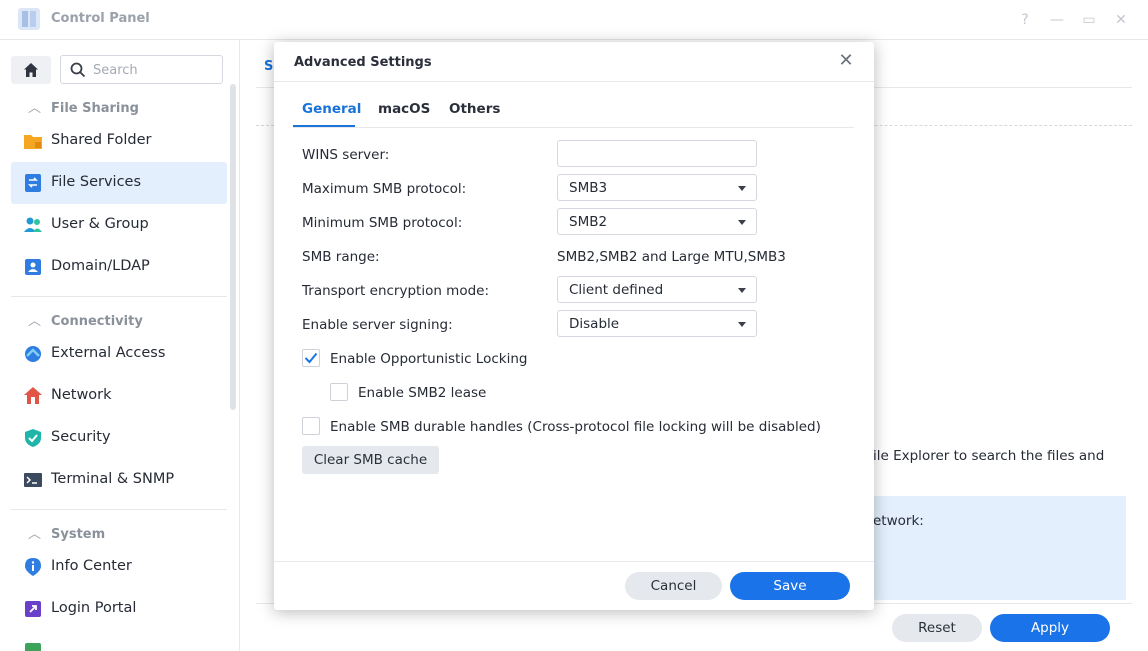 The height and width of the screenshot is (651, 1148). I want to click on sidebar-item-terminal-snmp: Terminal & SNMP, so click(119, 480).